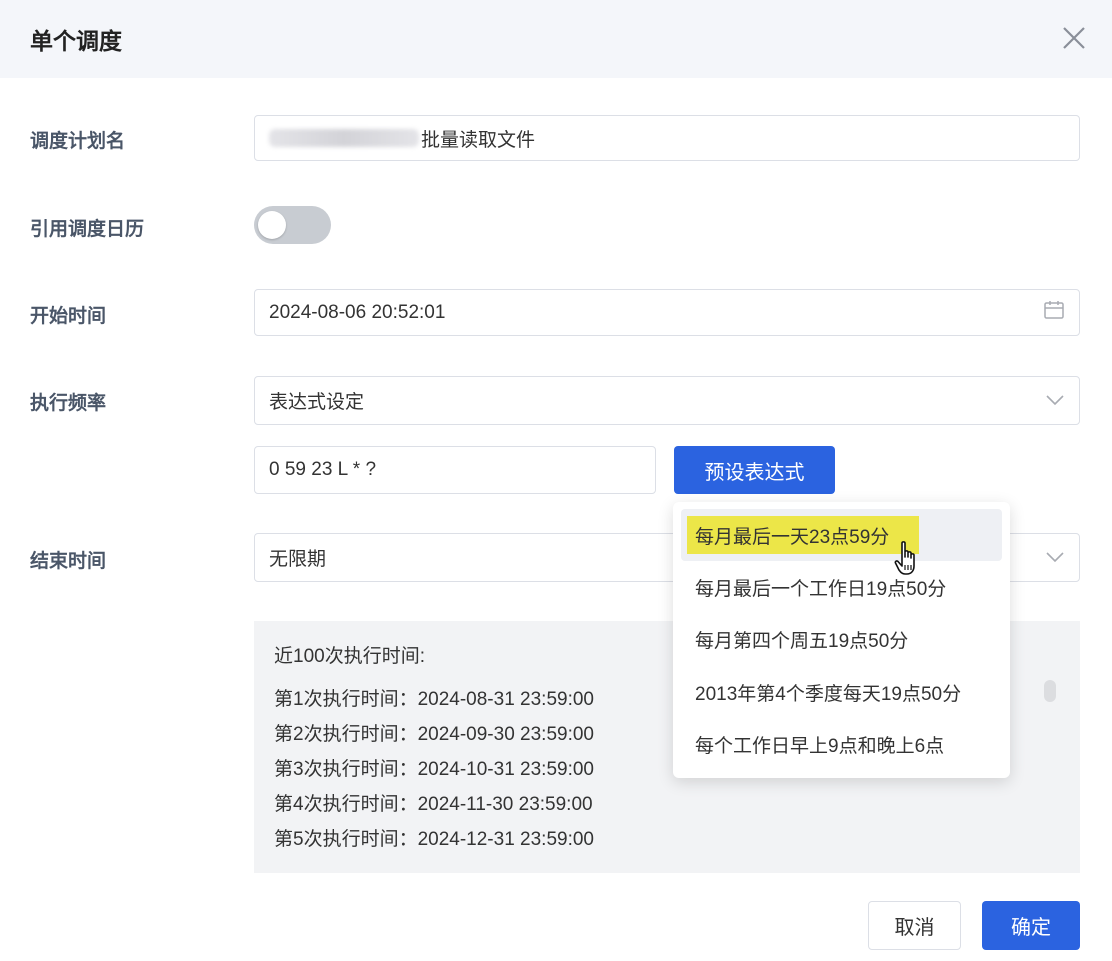 The height and width of the screenshot is (961, 1112). What do you see at coordinates (841, 692) in the screenshot?
I see `preset-option: 2013年第4个季度每天19点50分` at bounding box center [841, 692].